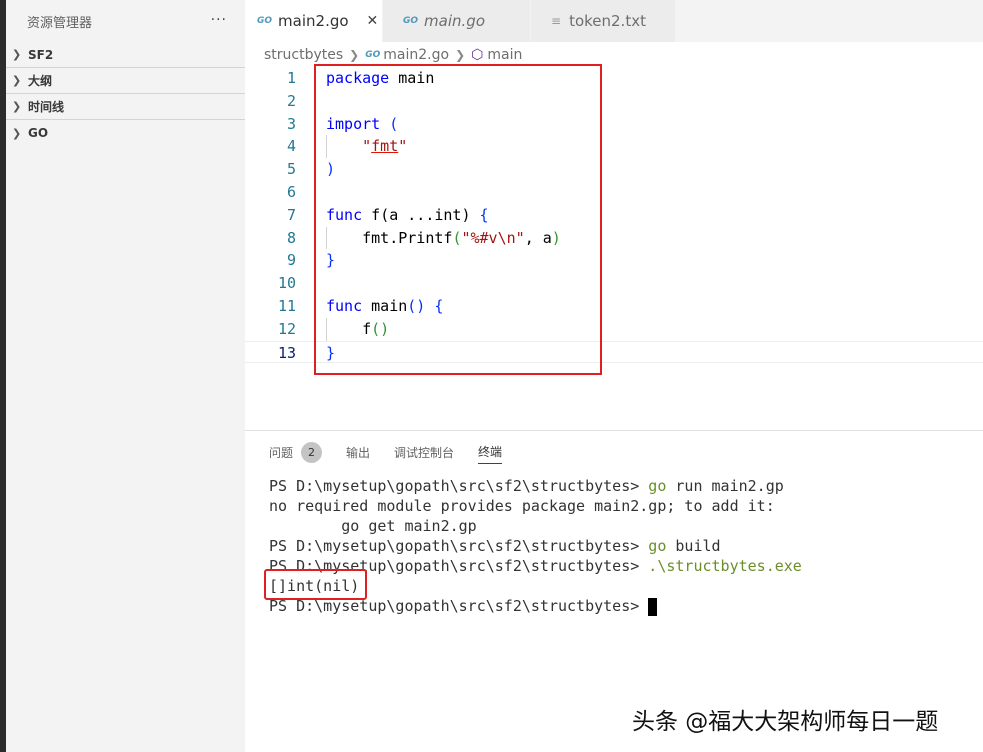  What do you see at coordinates (286, 283) in the screenshot?
I see `line-number: 10` at bounding box center [286, 283].